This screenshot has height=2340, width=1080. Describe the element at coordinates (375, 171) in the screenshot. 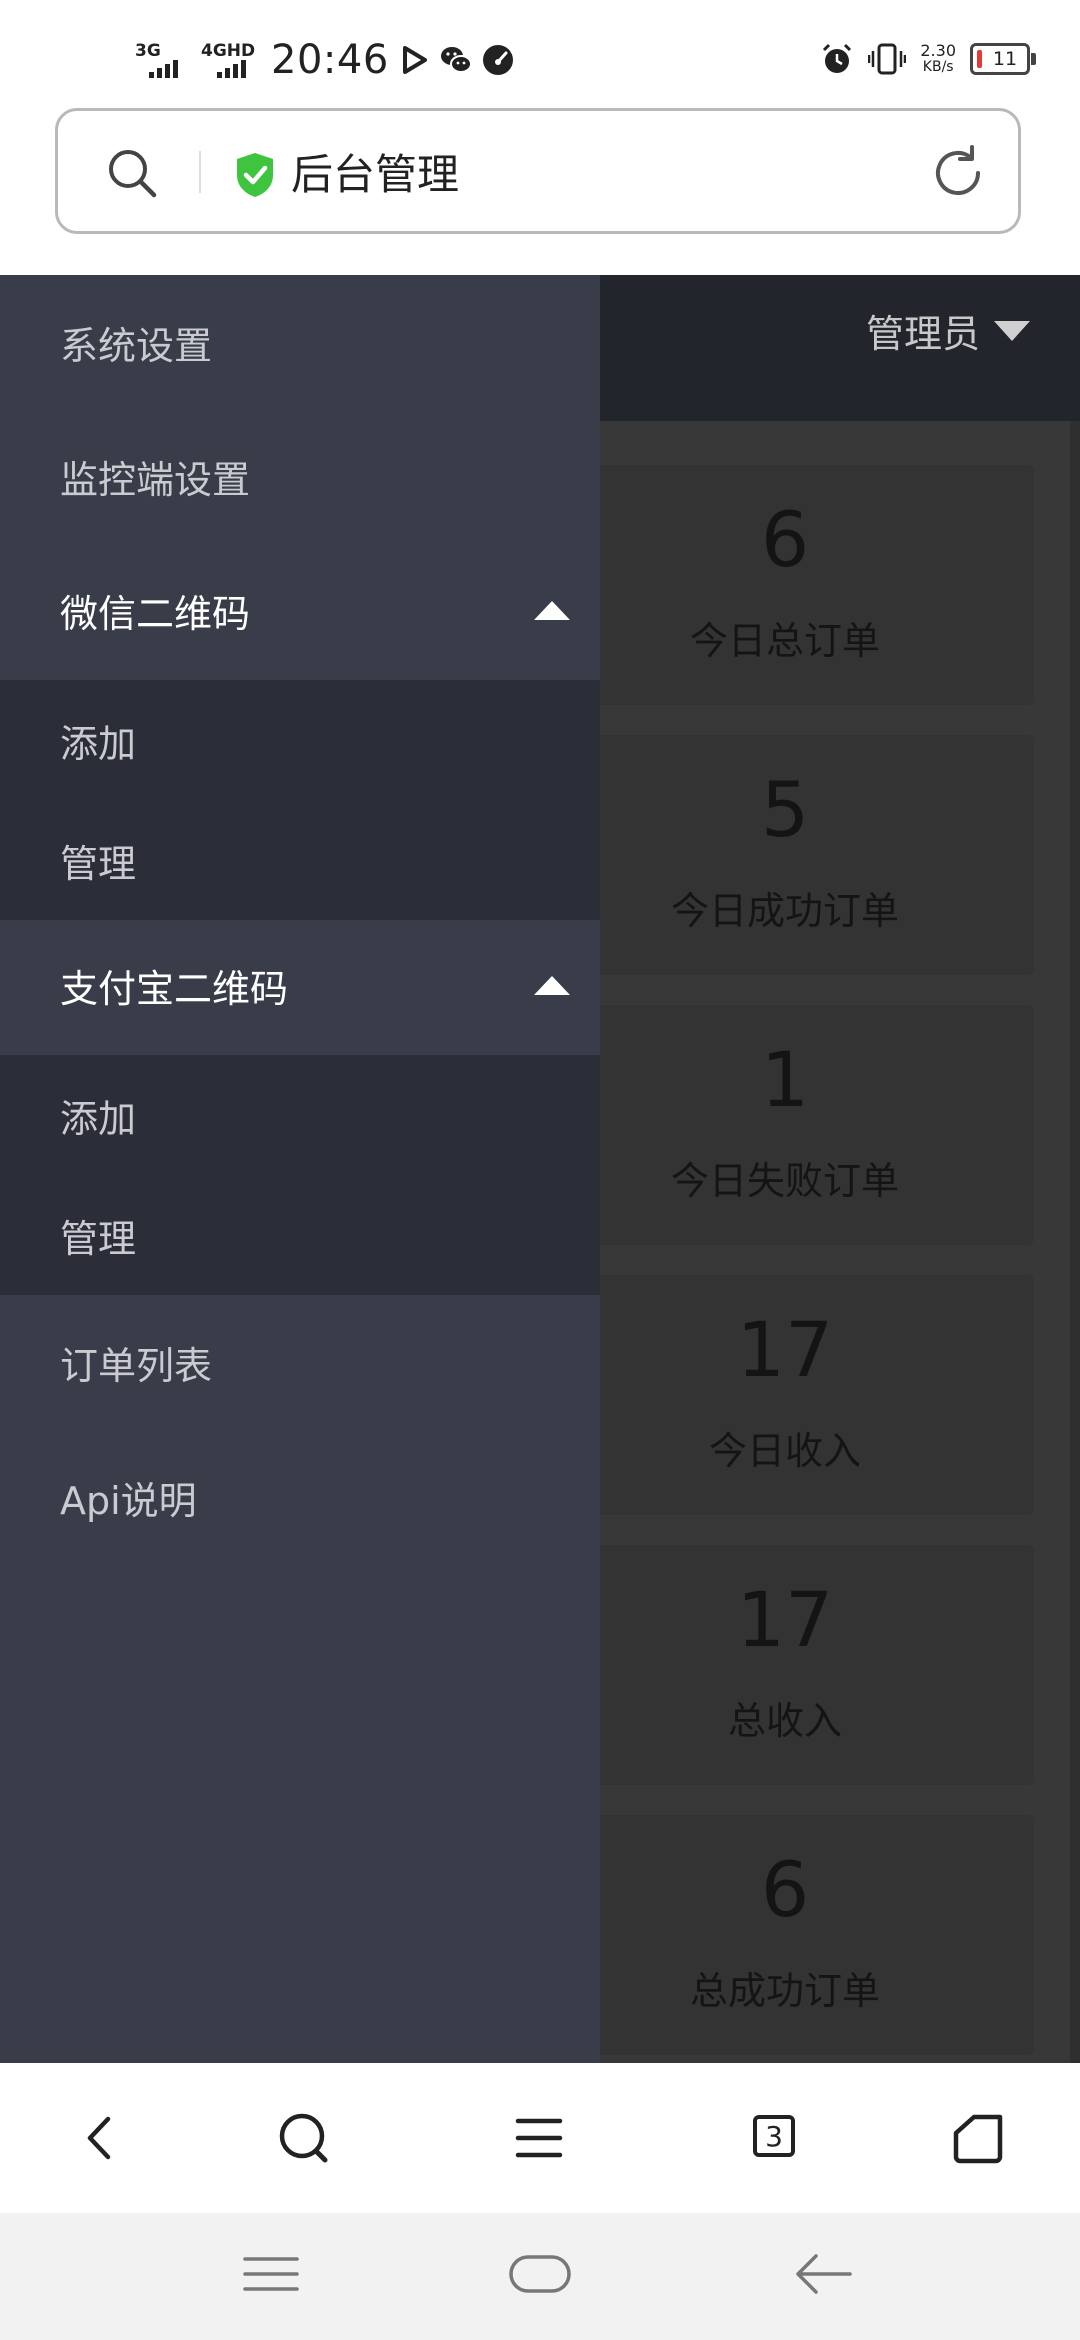

I see `page-title: 后台管理` at that location.